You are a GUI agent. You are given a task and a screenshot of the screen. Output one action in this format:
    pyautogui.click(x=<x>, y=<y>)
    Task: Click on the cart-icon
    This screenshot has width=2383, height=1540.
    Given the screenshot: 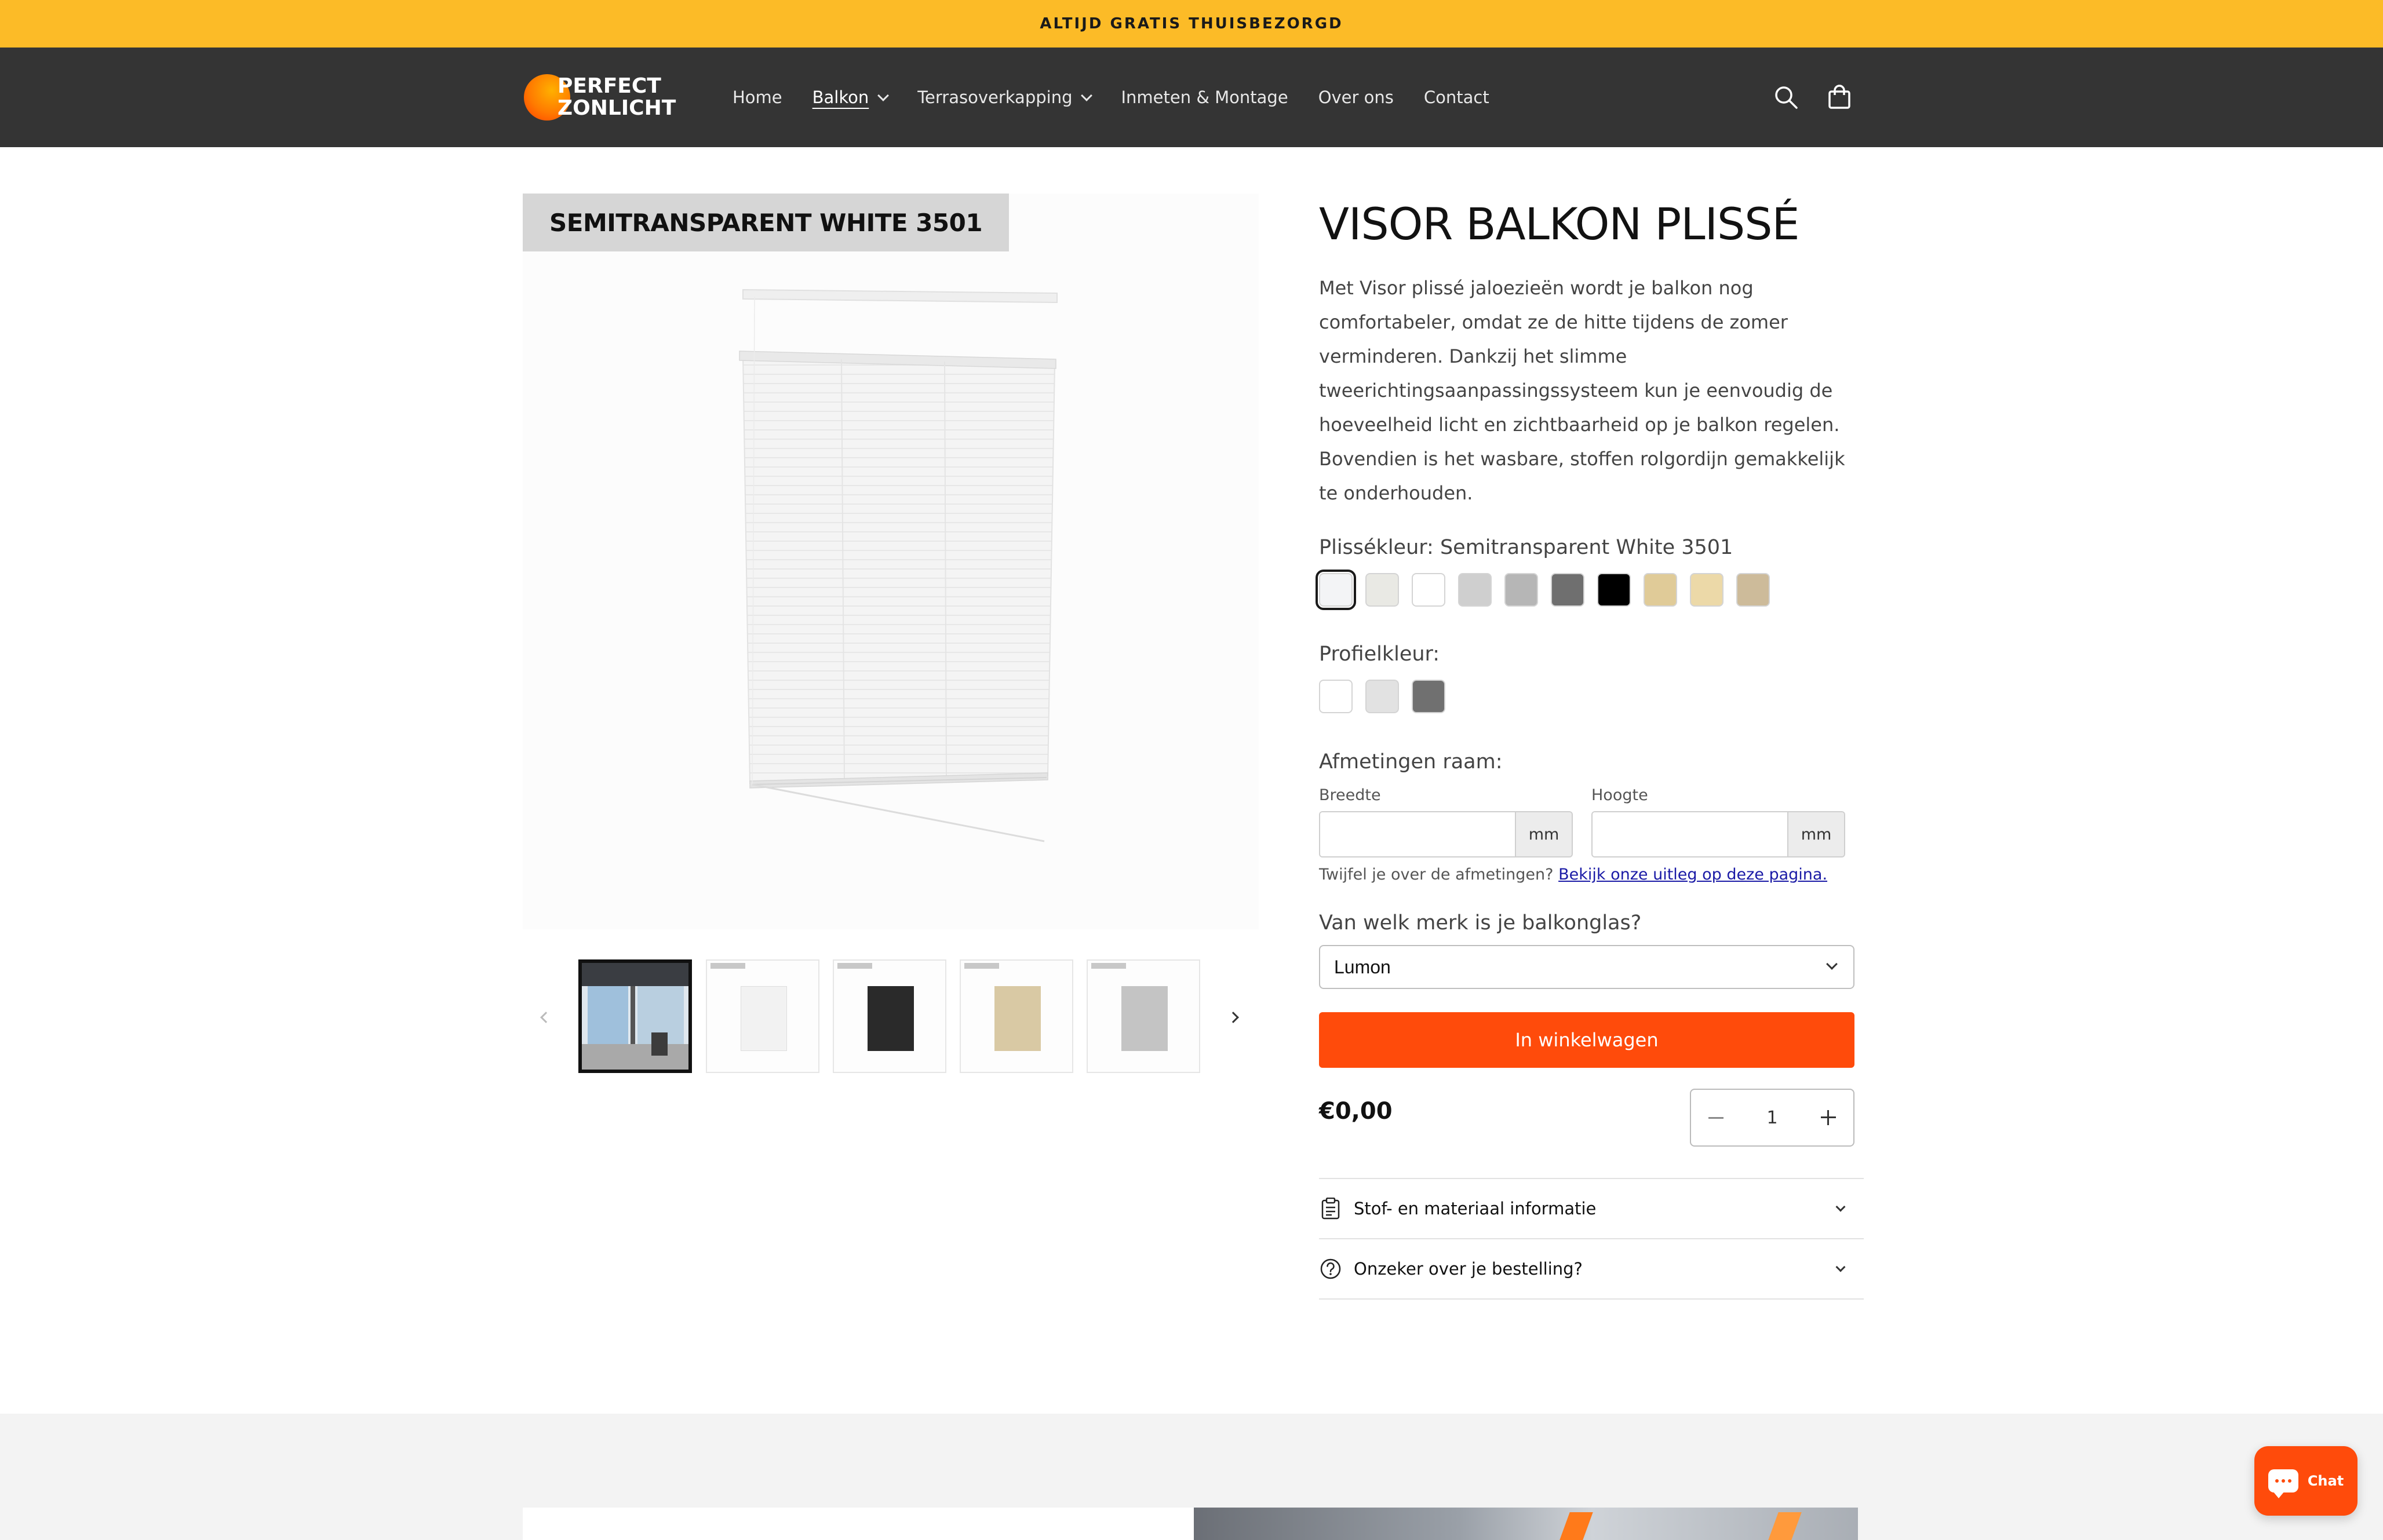 What is the action you would take?
    pyautogui.click(x=1839, y=97)
    